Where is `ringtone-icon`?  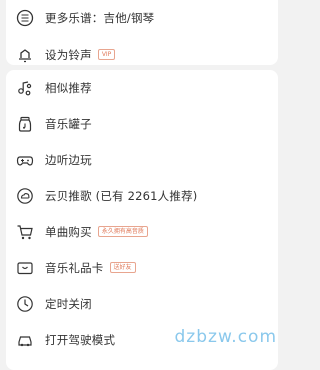
ringtone-icon is located at coordinates (25, 55).